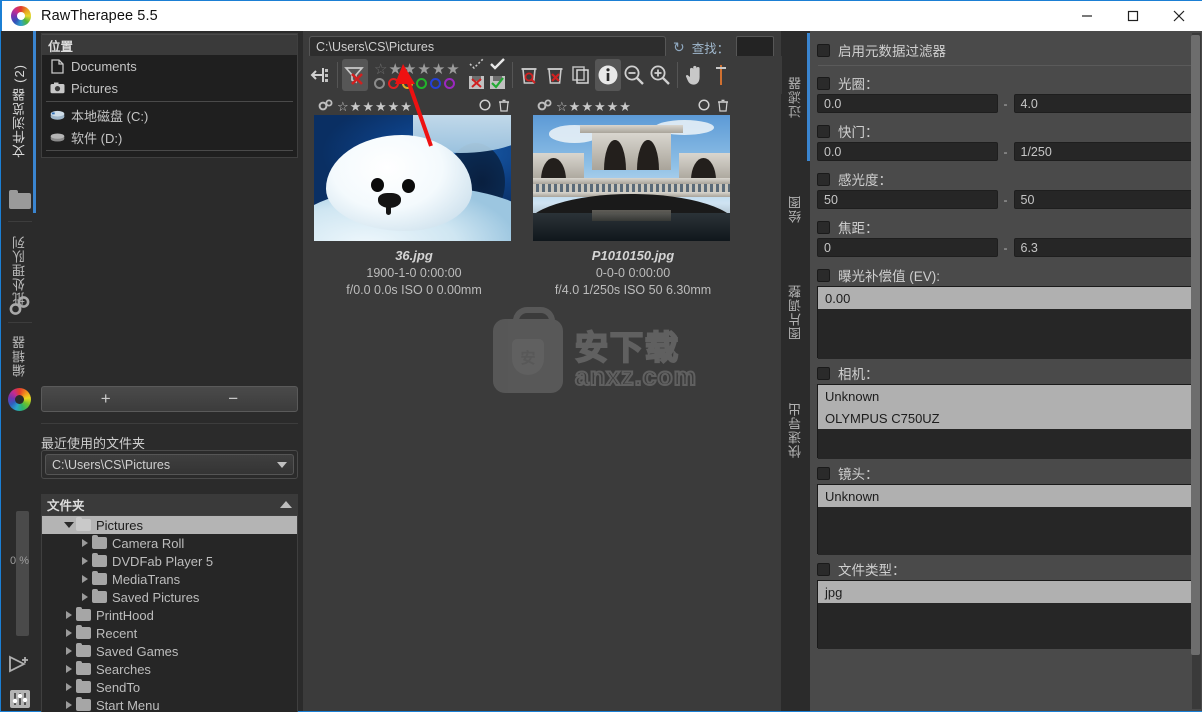 This screenshot has height=712, width=1202. Describe the element at coordinates (1005, 298) in the screenshot. I see `list-filter-option: 0.00` at that location.